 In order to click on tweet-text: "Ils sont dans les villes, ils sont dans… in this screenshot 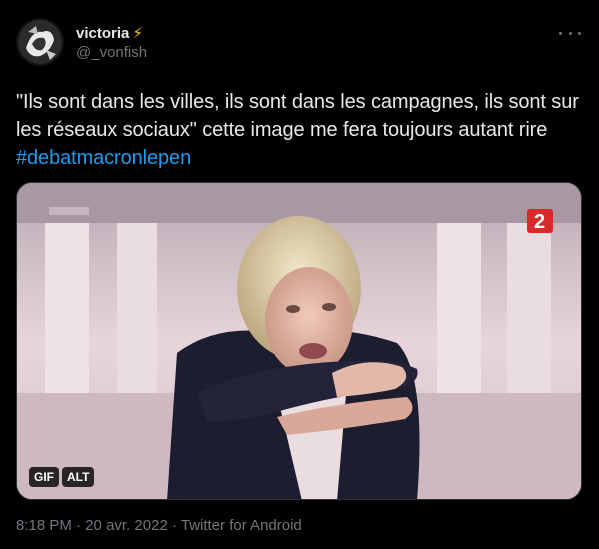, I will do `click(299, 130)`.